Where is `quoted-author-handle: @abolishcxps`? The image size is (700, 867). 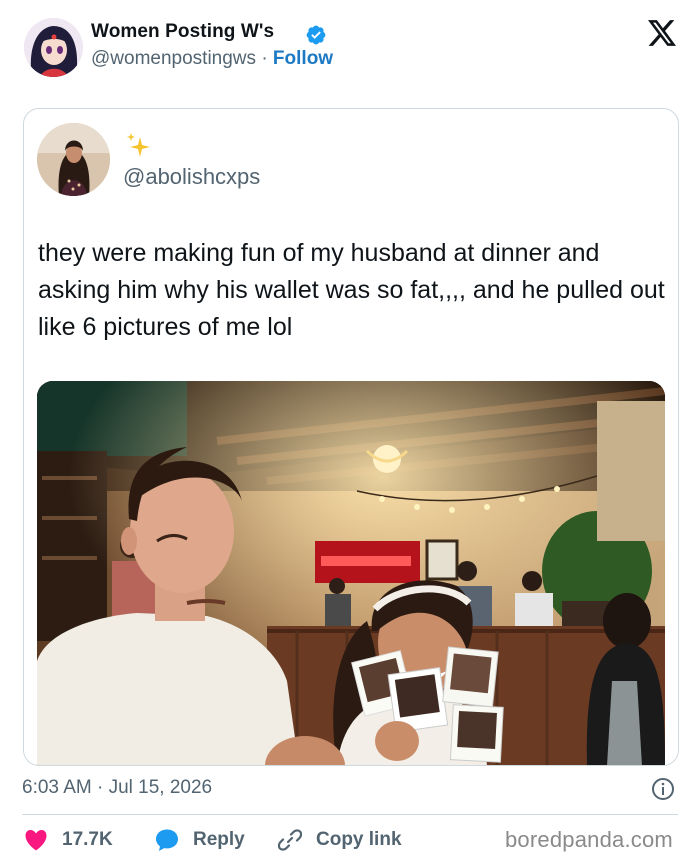 quoted-author-handle: @abolishcxps is located at coordinates (191, 177).